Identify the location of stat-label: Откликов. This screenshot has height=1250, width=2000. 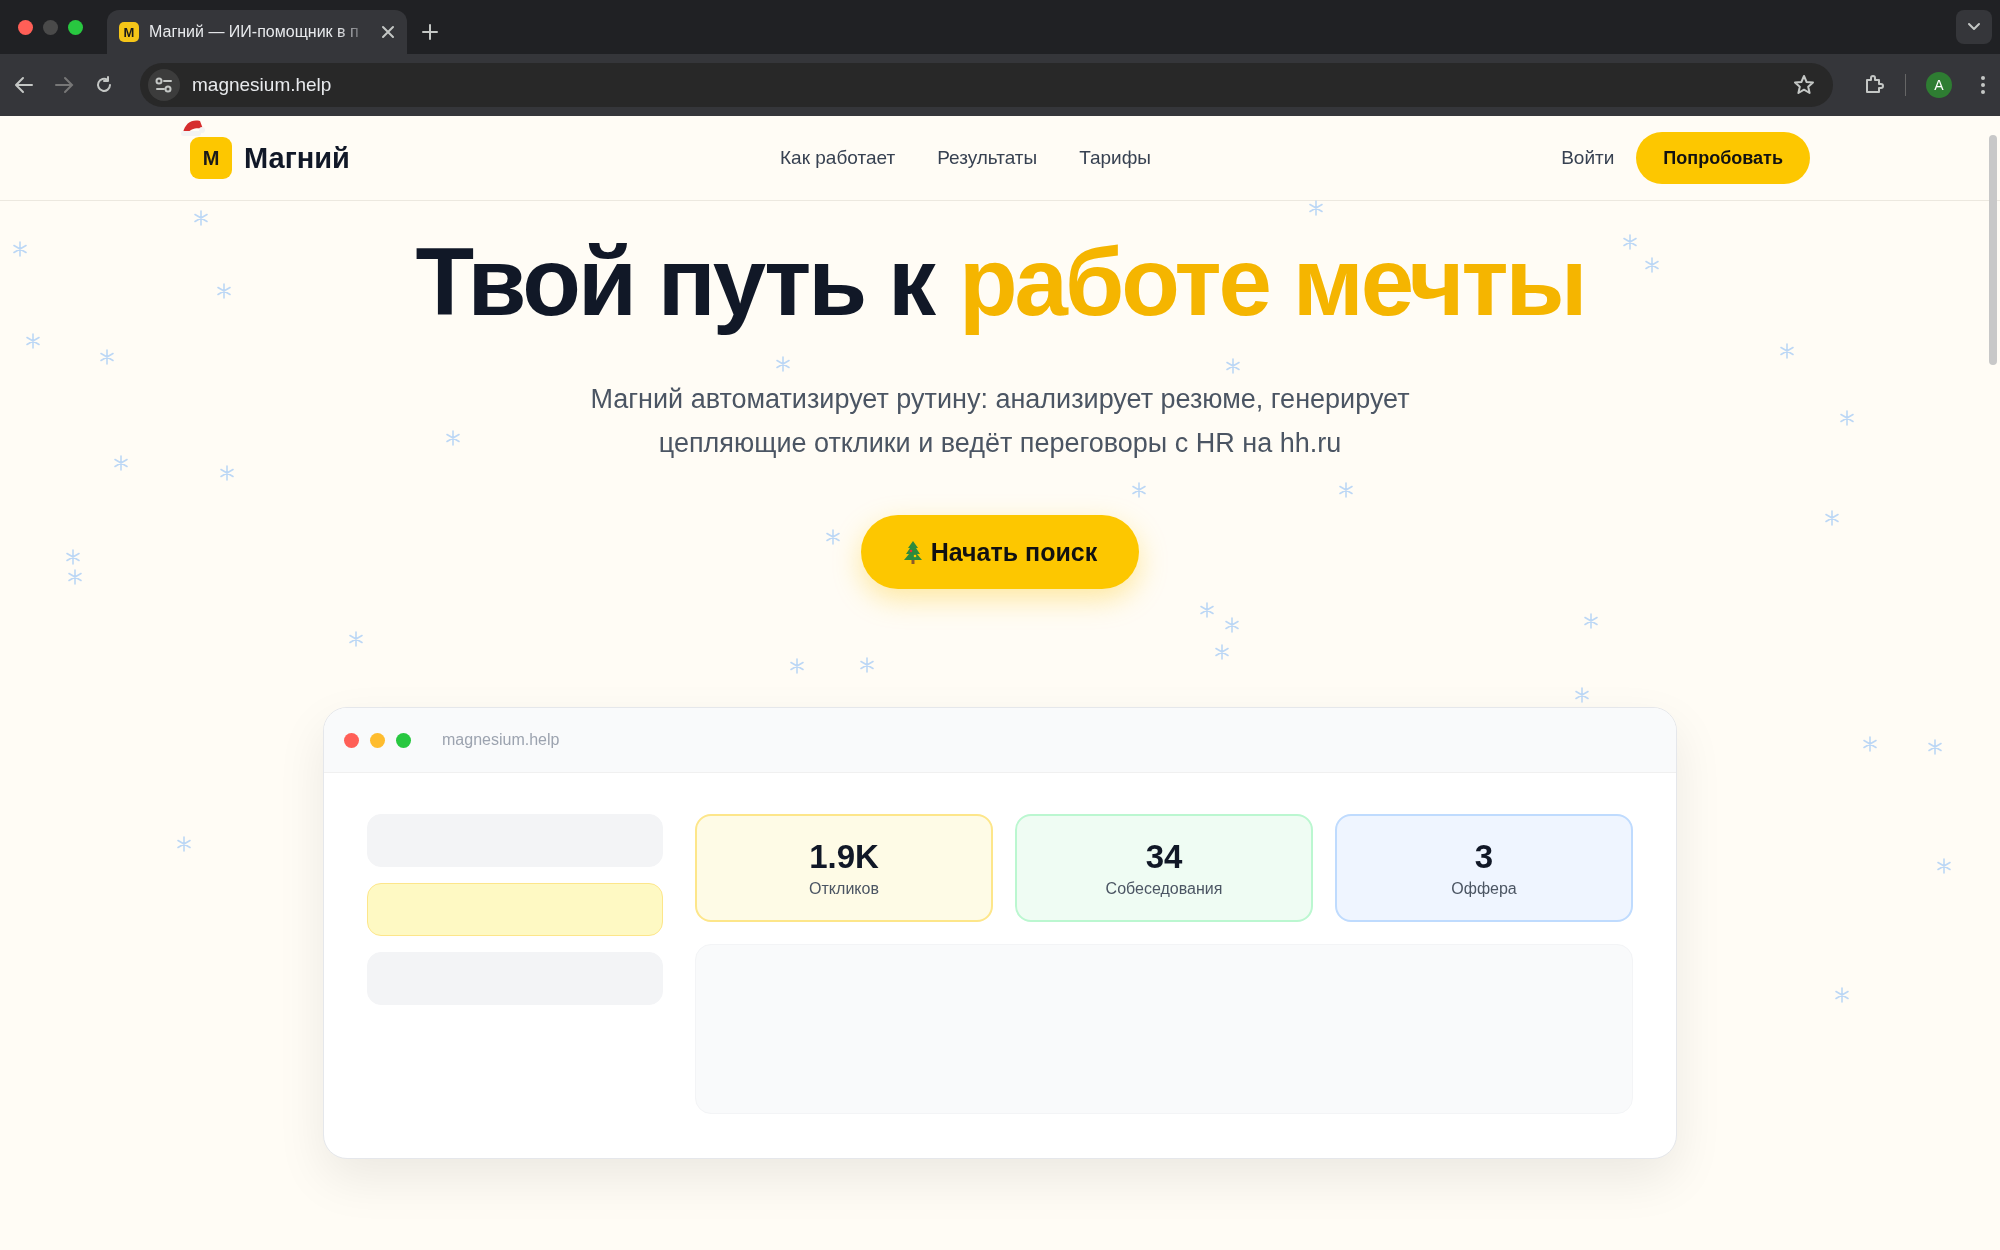
(844, 889).